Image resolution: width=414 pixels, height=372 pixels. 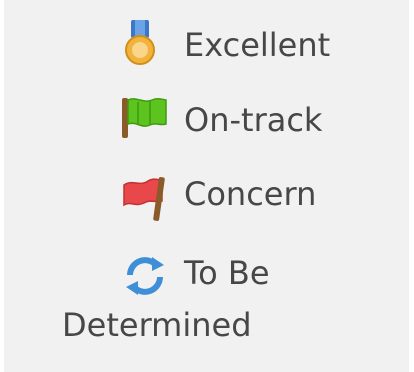 What do you see at coordinates (250, 194) in the screenshot?
I see `status-label-concern: Concern` at bounding box center [250, 194].